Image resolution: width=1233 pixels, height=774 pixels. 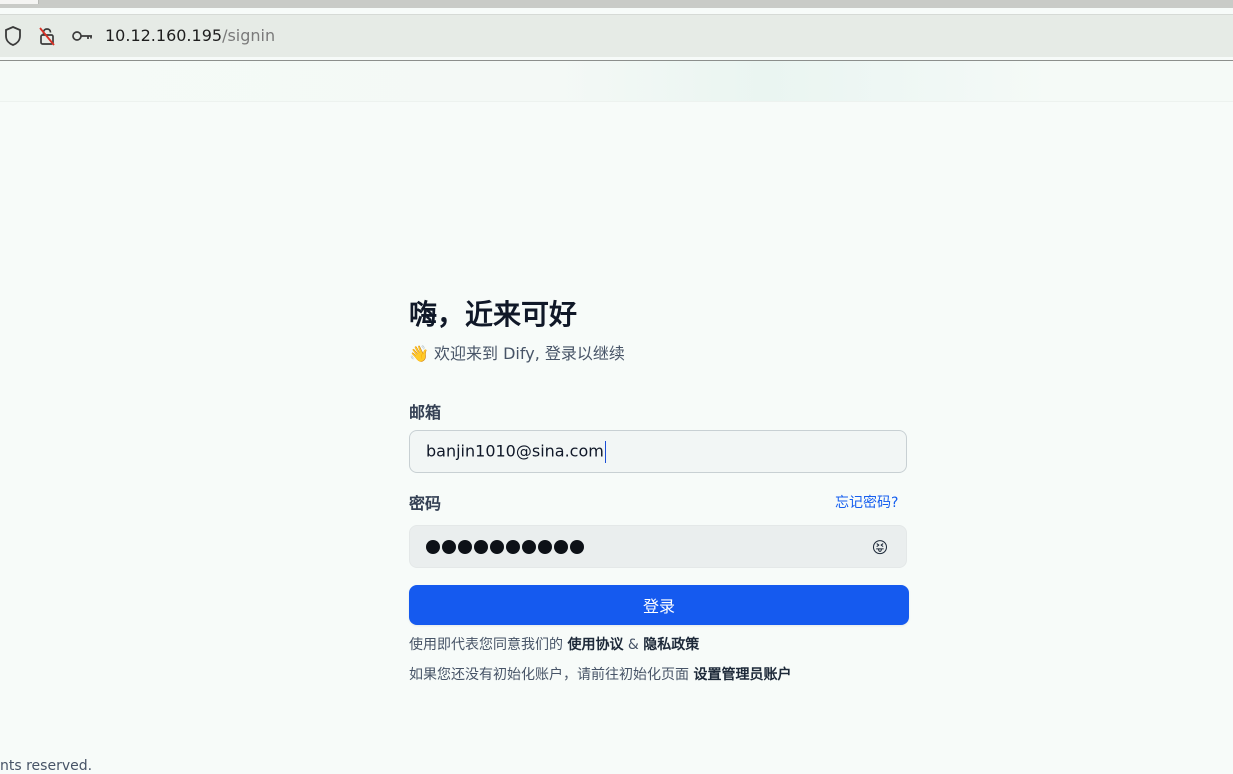 What do you see at coordinates (486, 645) in the screenshot?
I see `terms-prefix: 使用即代表您同意我们的` at bounding box center [486, 645].